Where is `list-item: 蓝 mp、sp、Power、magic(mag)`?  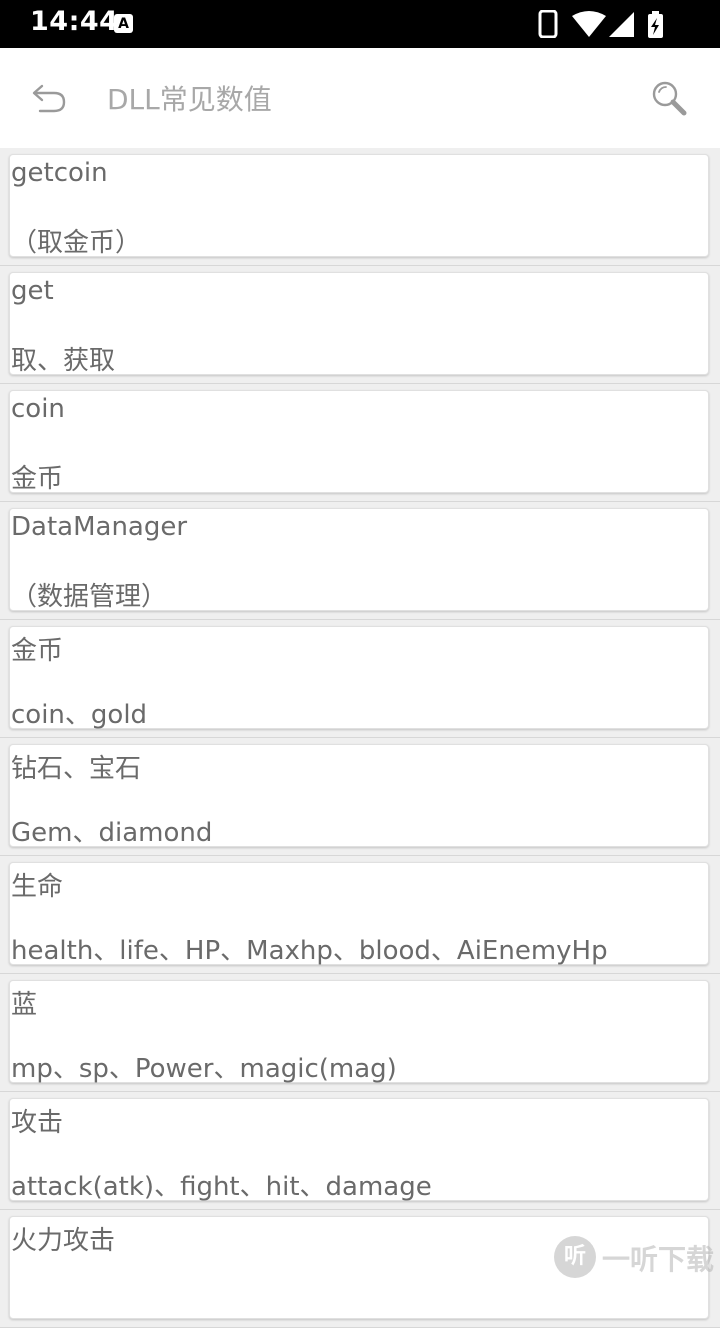 list-item: 蓝 mp、sp、Power、magic(mag) is located at coordinates (360, 1033).